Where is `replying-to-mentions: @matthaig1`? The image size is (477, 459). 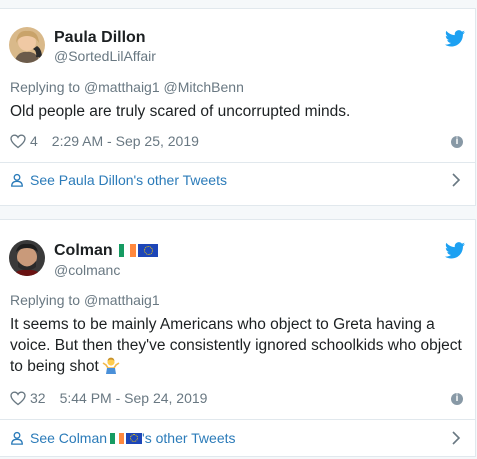
replying-to-mentions: @matthaig1 is located at coordinates (122, 300).